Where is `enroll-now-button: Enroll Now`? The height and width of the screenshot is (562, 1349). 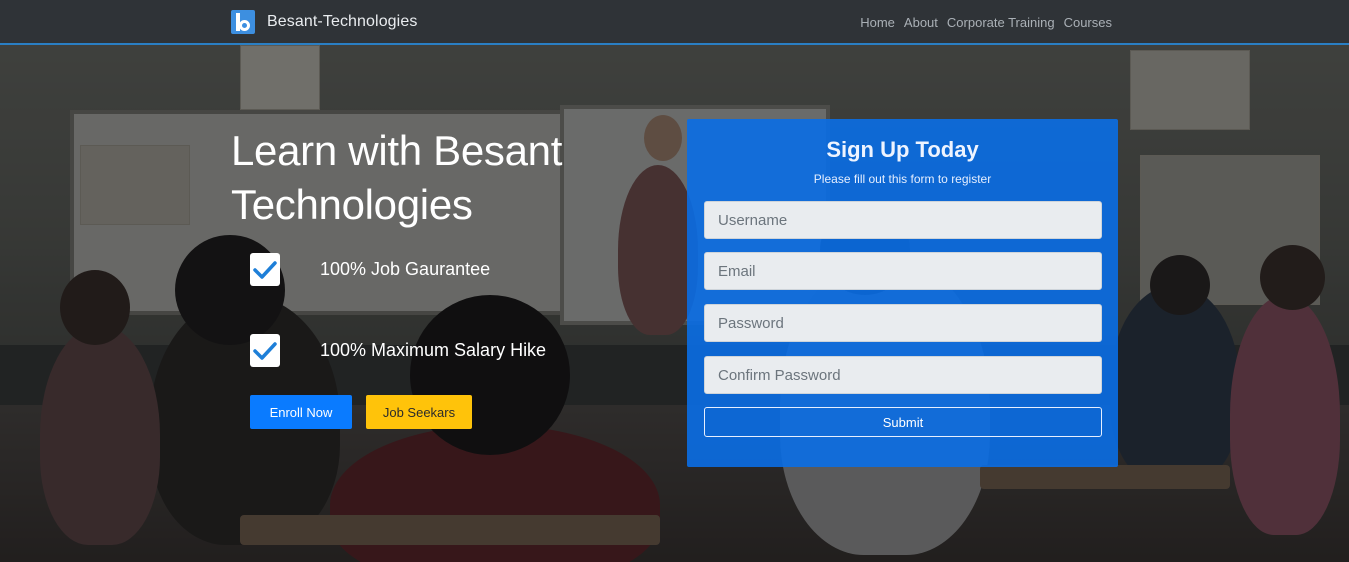
enroll-now-button: Enroll Now is located at coordinates (301, 412).